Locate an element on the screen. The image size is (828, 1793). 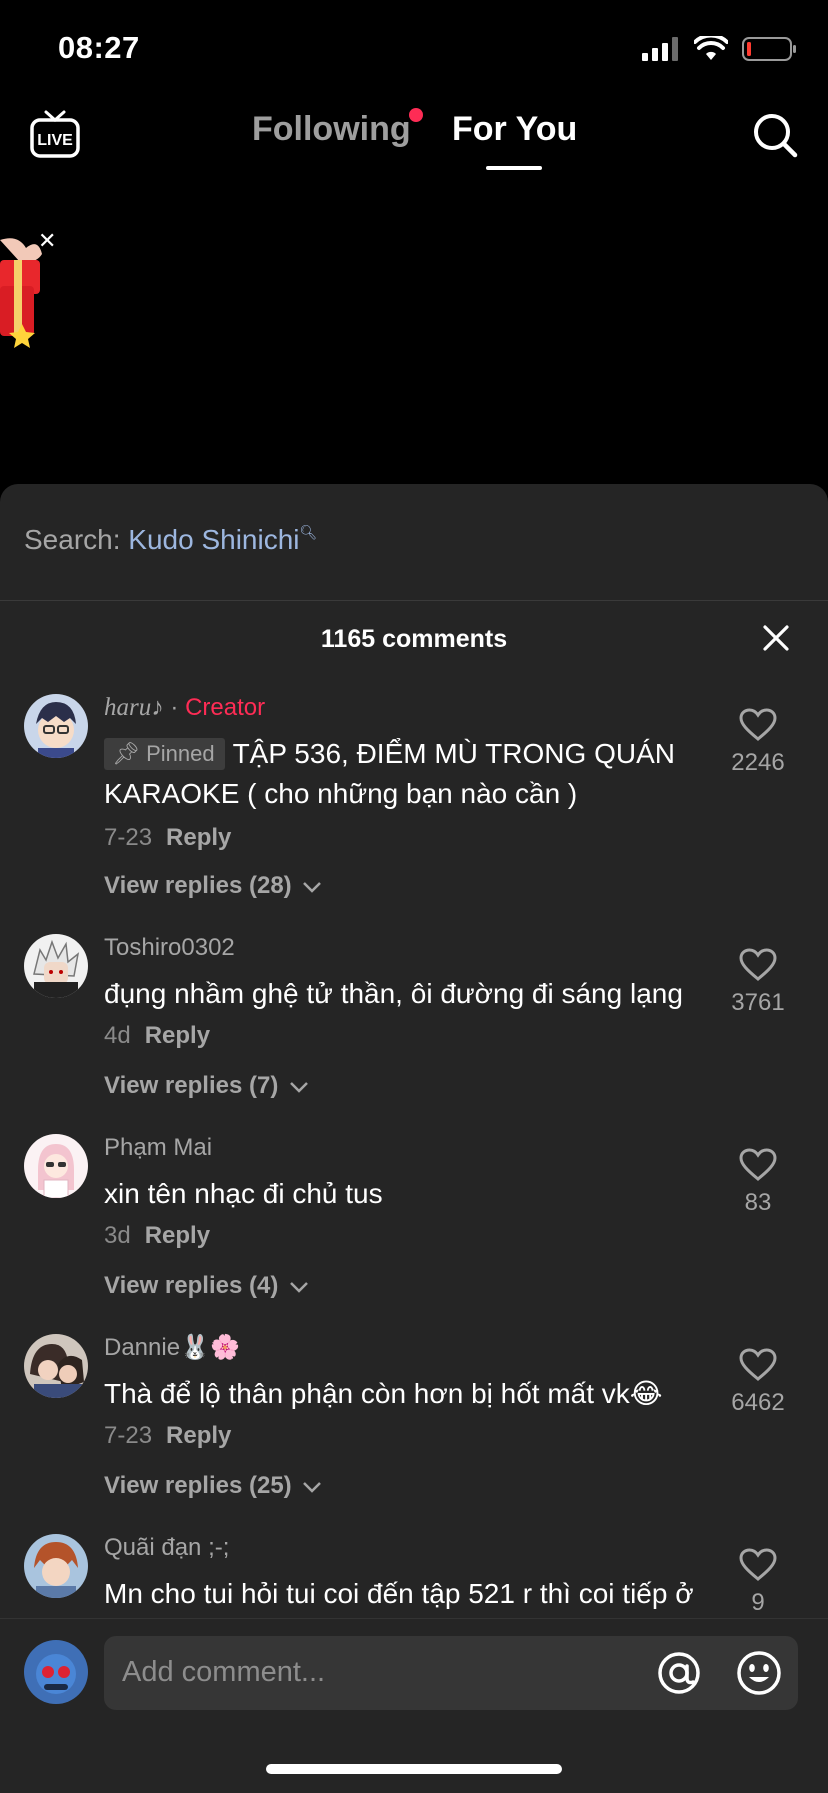
view-replies-label: View replies (4) is located at coordinates (191, 1285).